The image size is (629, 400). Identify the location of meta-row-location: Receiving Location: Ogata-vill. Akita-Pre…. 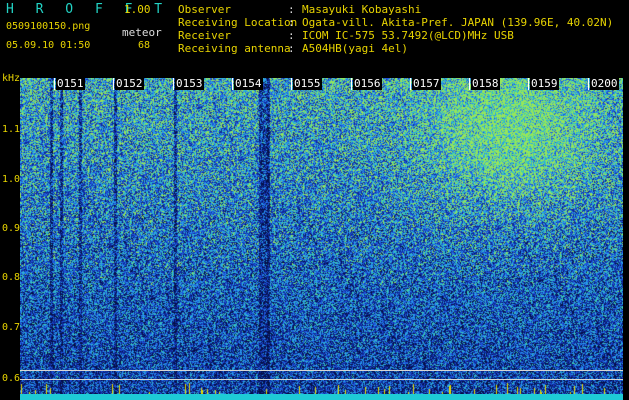
(395, 22).